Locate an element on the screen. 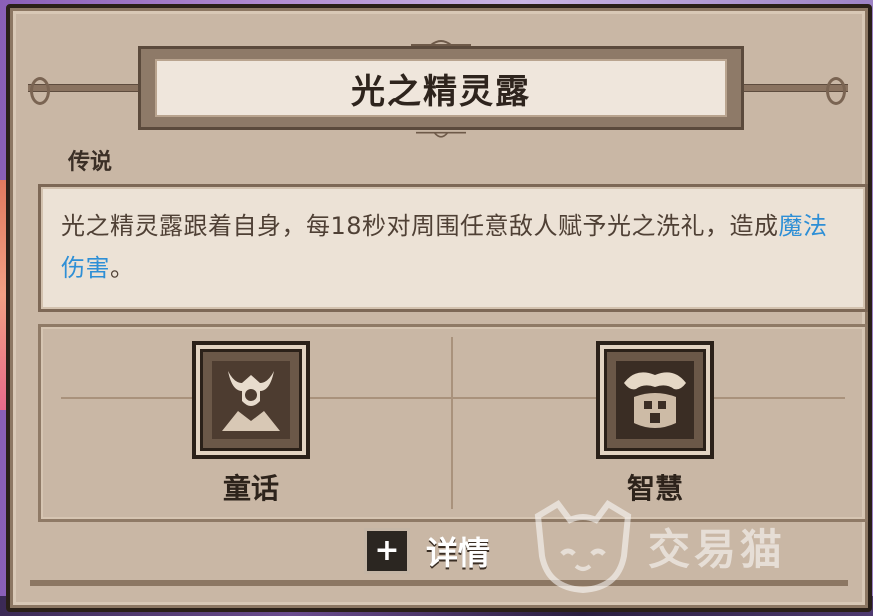 Image resolution: width=873 pixels, height=616 pixels. trait-wisdom: 智慧 is located at coordinates (655, 424).